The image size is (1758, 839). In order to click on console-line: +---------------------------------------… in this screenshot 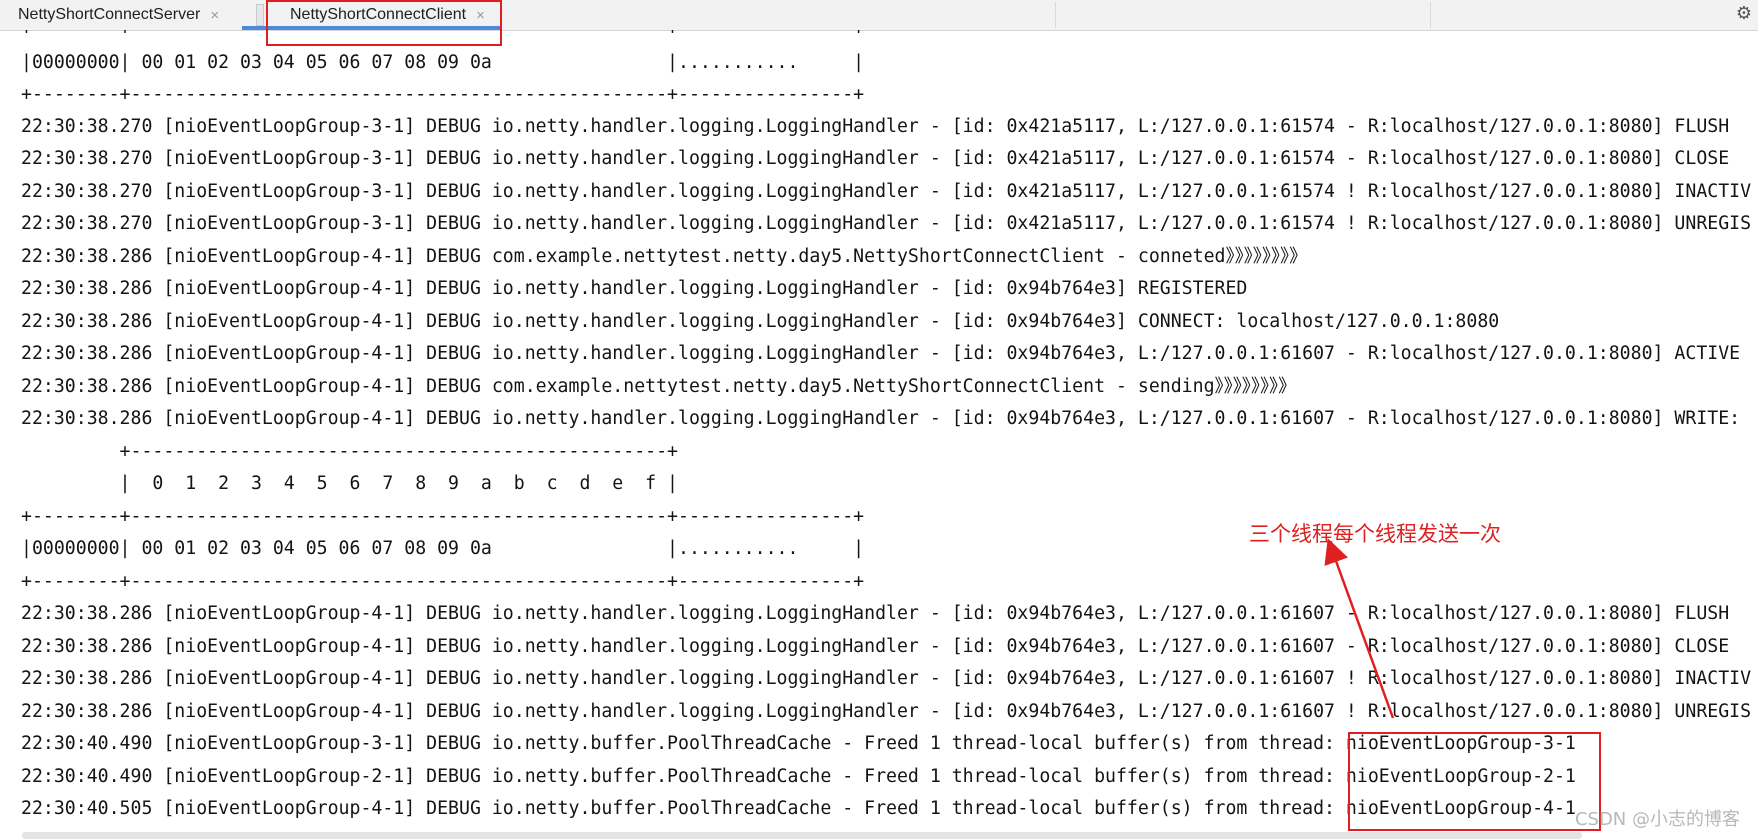, I will do `click(349, 451)`.